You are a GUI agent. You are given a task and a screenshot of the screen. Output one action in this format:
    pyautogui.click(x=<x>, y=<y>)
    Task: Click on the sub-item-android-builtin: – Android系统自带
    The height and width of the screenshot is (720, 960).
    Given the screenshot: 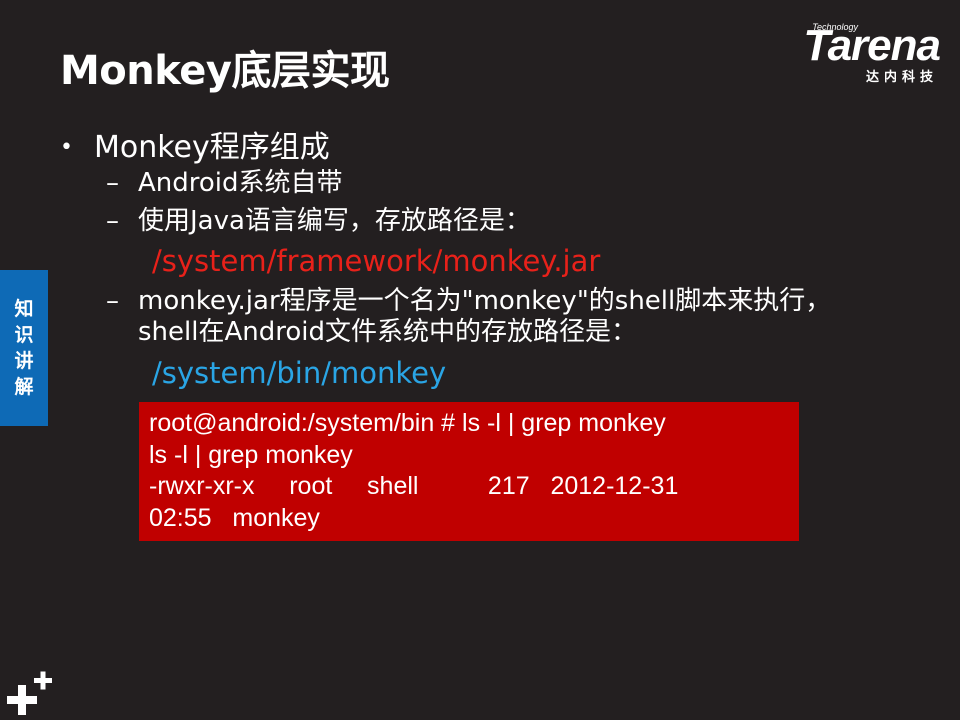 What is the action you would take?
    pyautogui.click(x=224, y=183)
    